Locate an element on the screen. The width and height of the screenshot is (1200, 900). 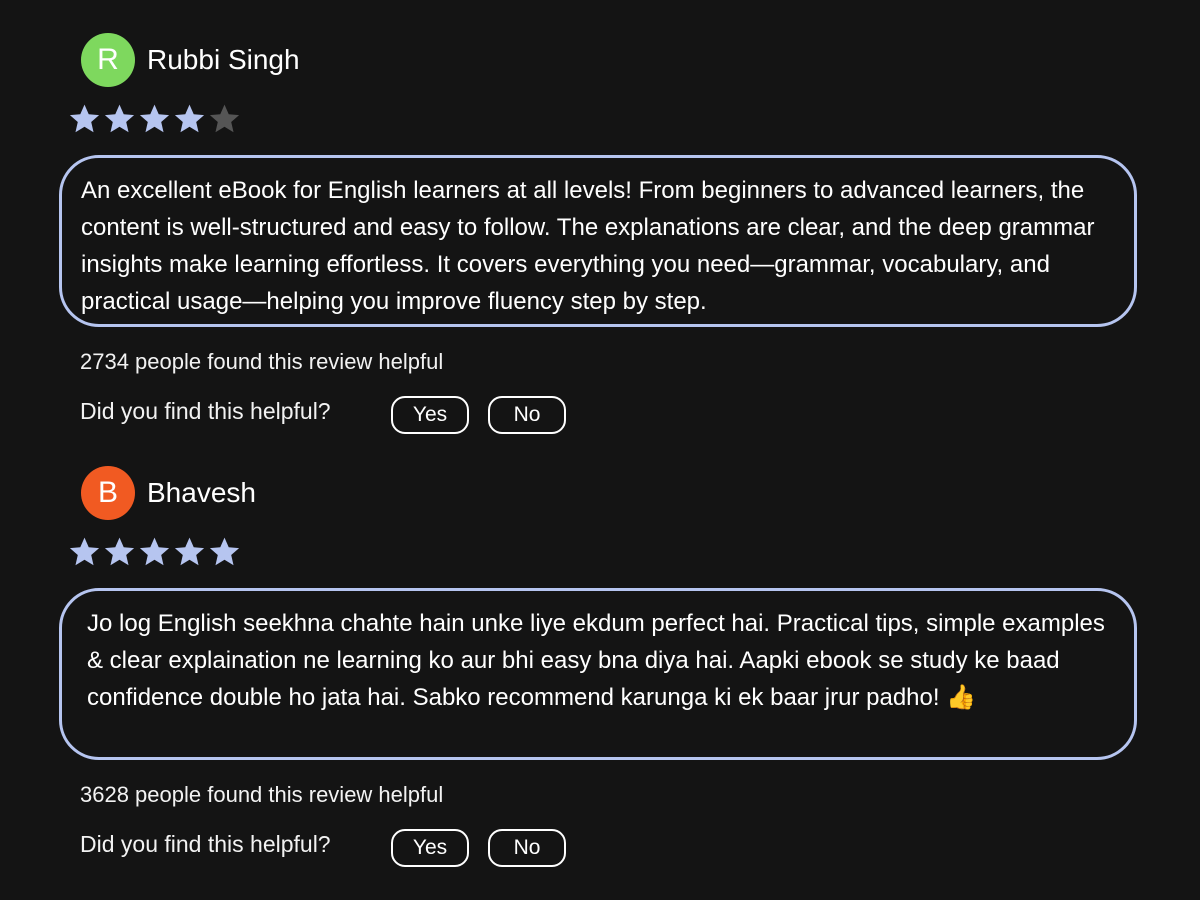
avatar: R is located at coordinates (108, 60).